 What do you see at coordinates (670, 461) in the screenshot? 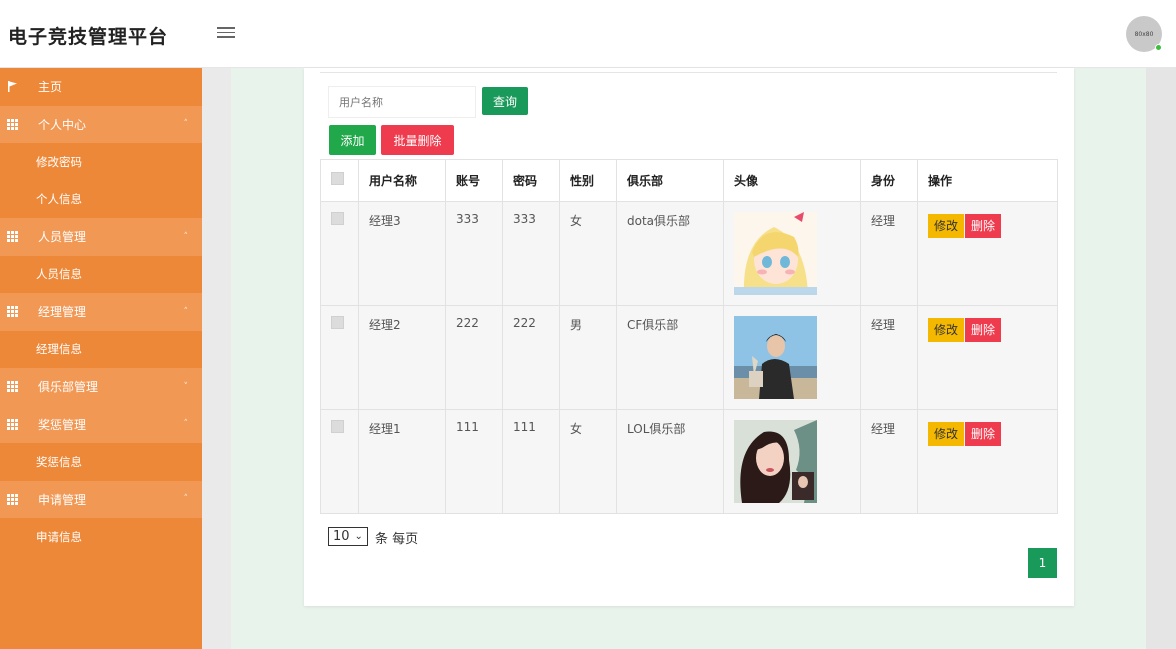
I see `cell-club: LOL俱乐部` at bounding box center [670, 461].